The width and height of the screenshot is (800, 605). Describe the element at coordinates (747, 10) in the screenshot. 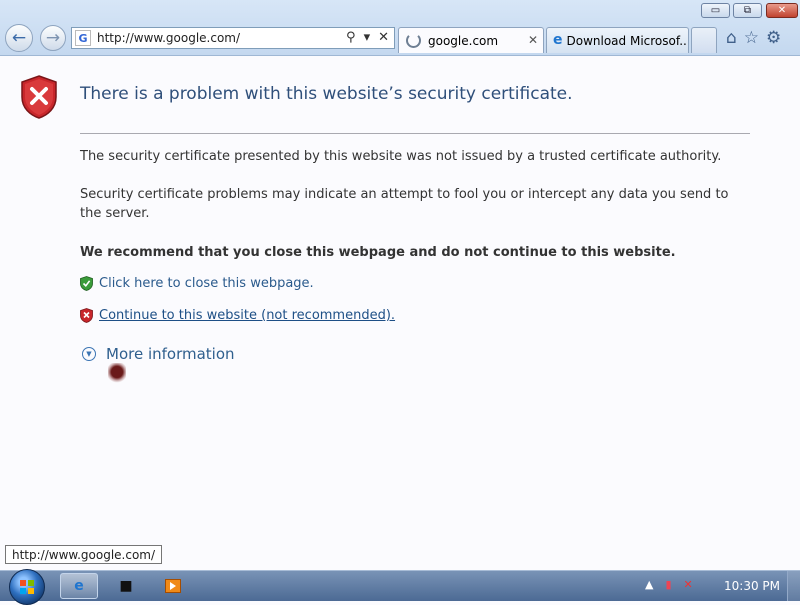

I see `maximize-button: ⧉` at that location.